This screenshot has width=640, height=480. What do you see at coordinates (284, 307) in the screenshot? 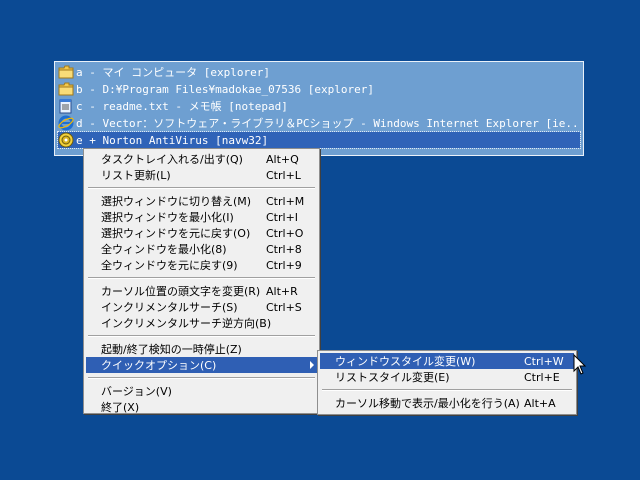
I see `menu-item-shortcut: Ctrl+S` at bounding box center [284, 307].